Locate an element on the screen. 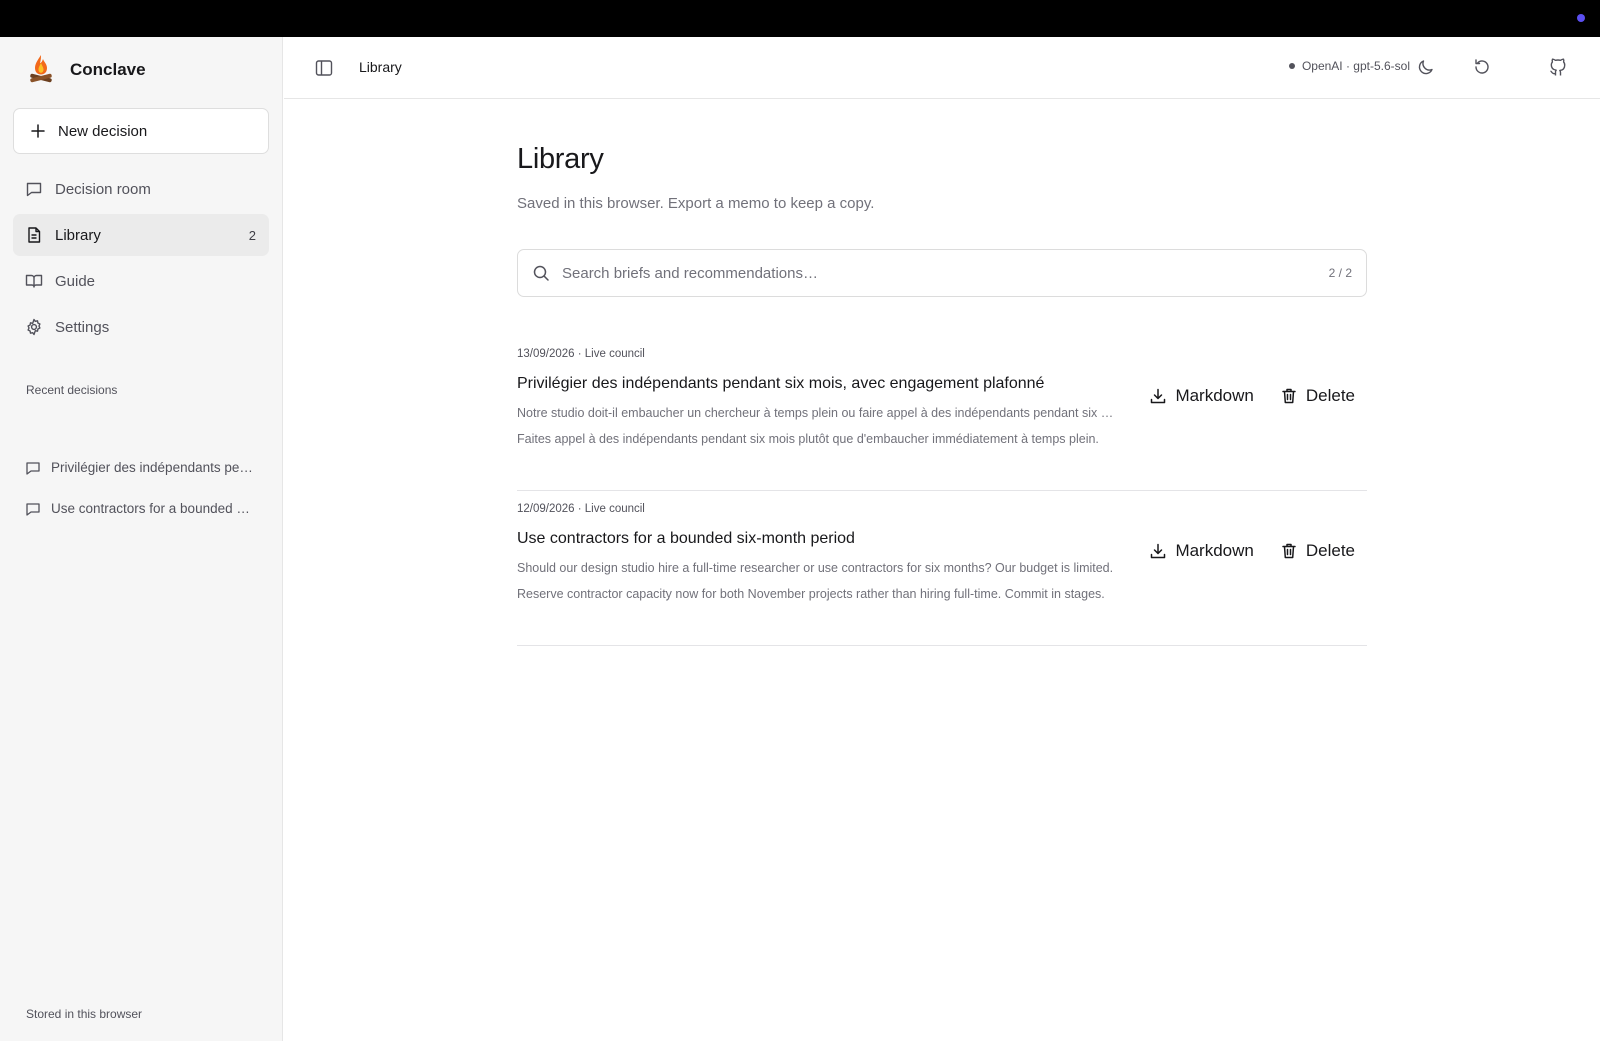 Image resolution: width=1600 pixels, height=1041 pixels. file-text-icon is located at coordinates (34, 235).